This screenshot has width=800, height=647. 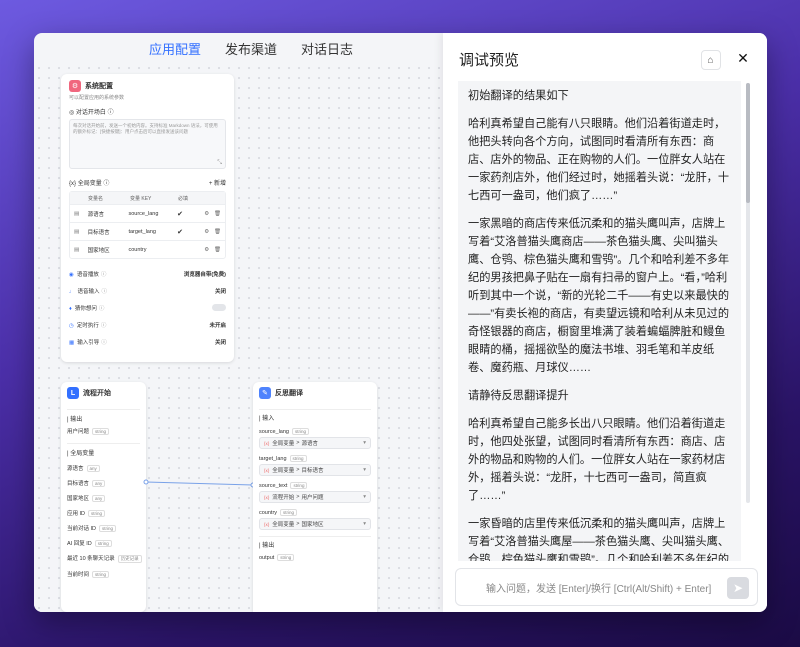 What do you see at coordinates (71, 325) in the screenshot?
I see `clock-icon: ◷` at bounding box center [71, 325].